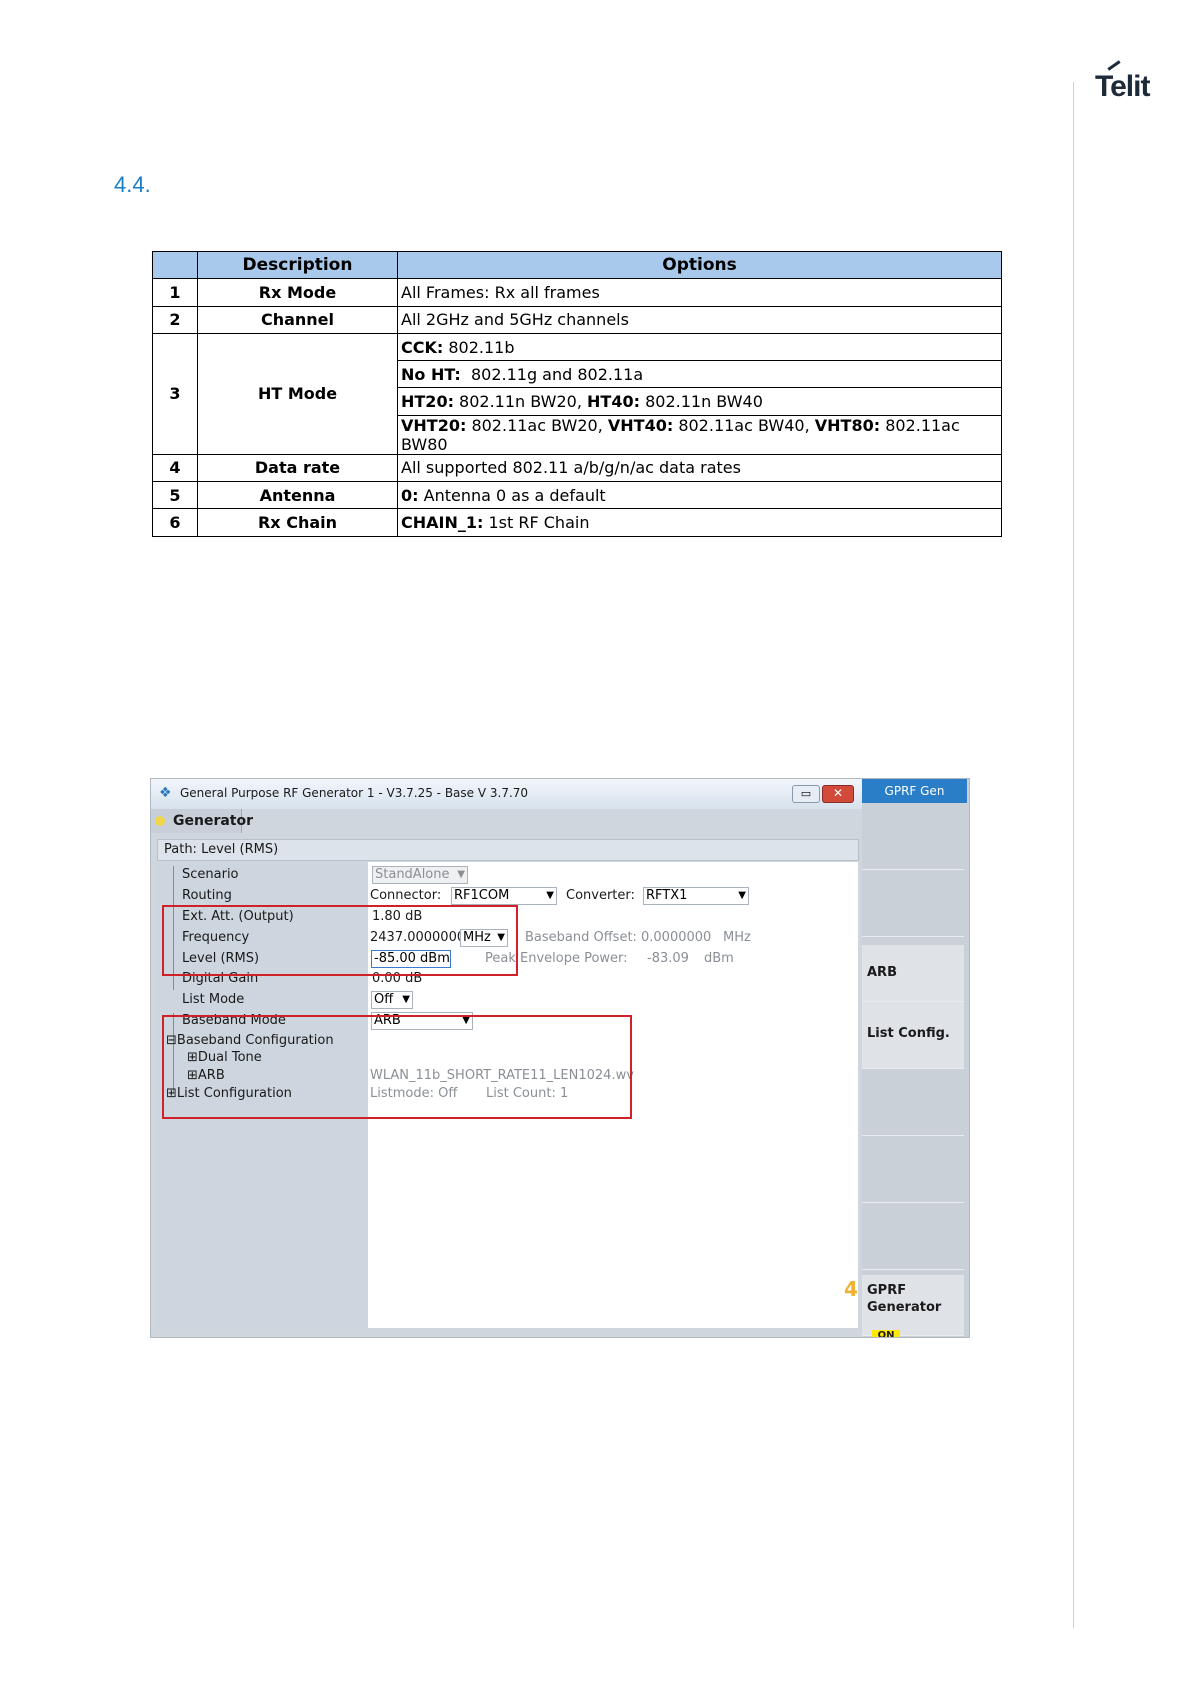 The image size is (1191, 1684). What do you see at coordinates (1122, 82) in the screenshot?
I see `telit-logo: Telit` at bounding box center [1122, 82].